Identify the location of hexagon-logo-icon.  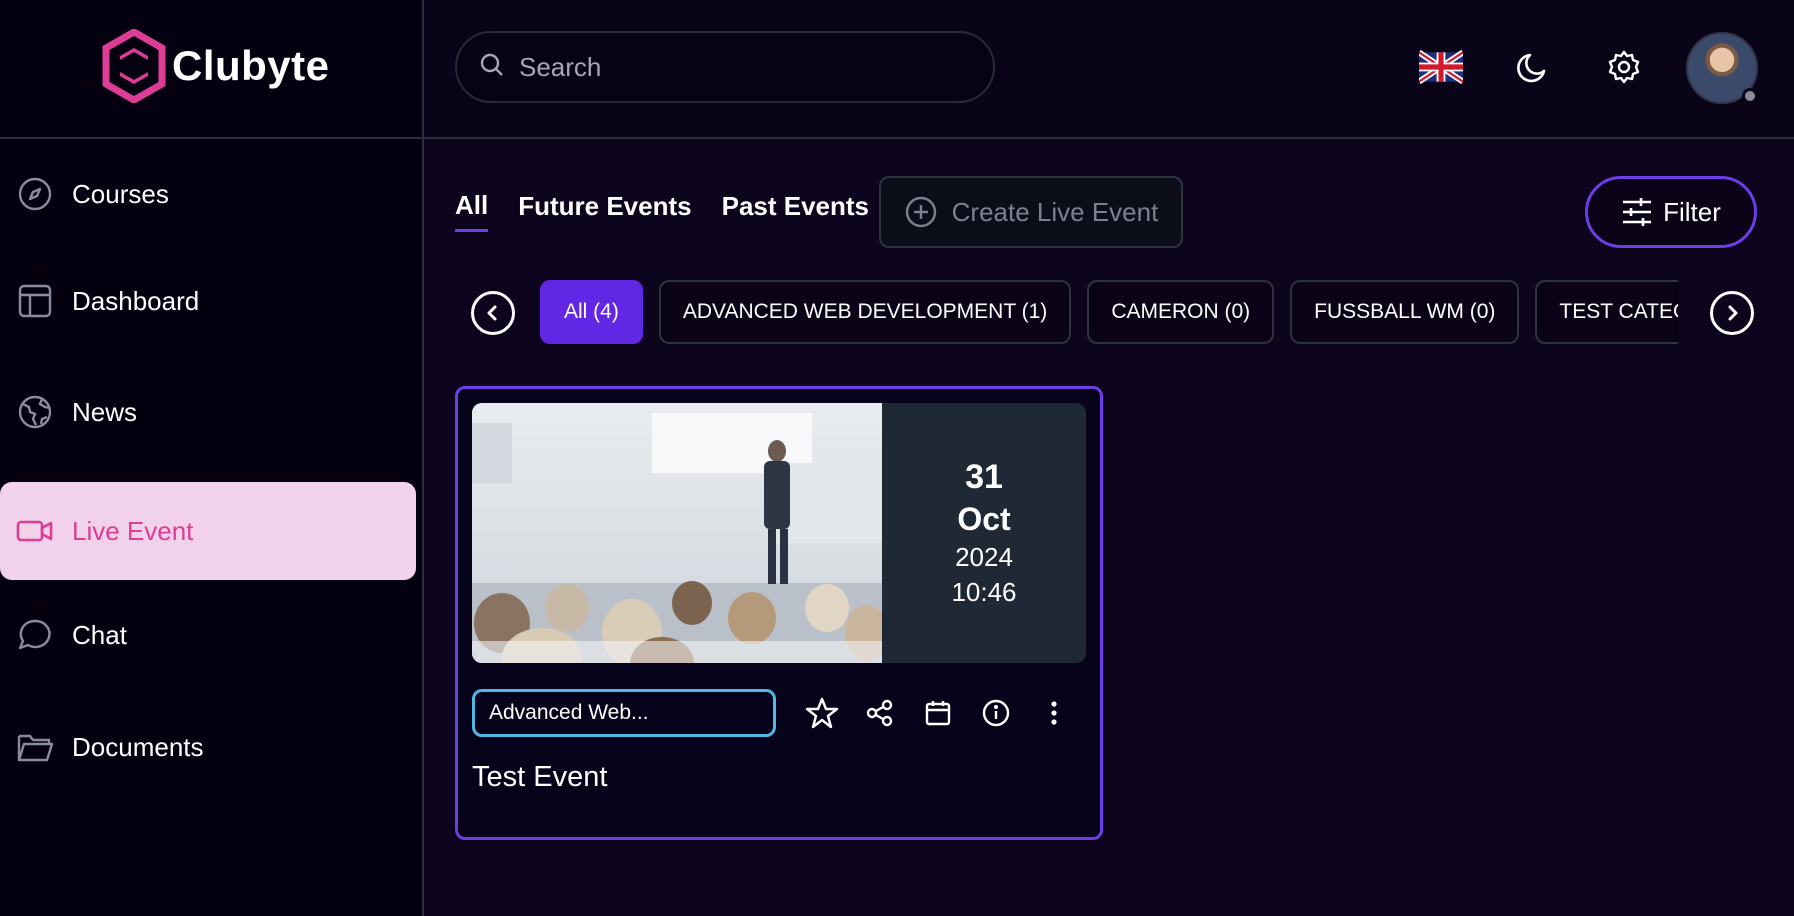
(134, 66).